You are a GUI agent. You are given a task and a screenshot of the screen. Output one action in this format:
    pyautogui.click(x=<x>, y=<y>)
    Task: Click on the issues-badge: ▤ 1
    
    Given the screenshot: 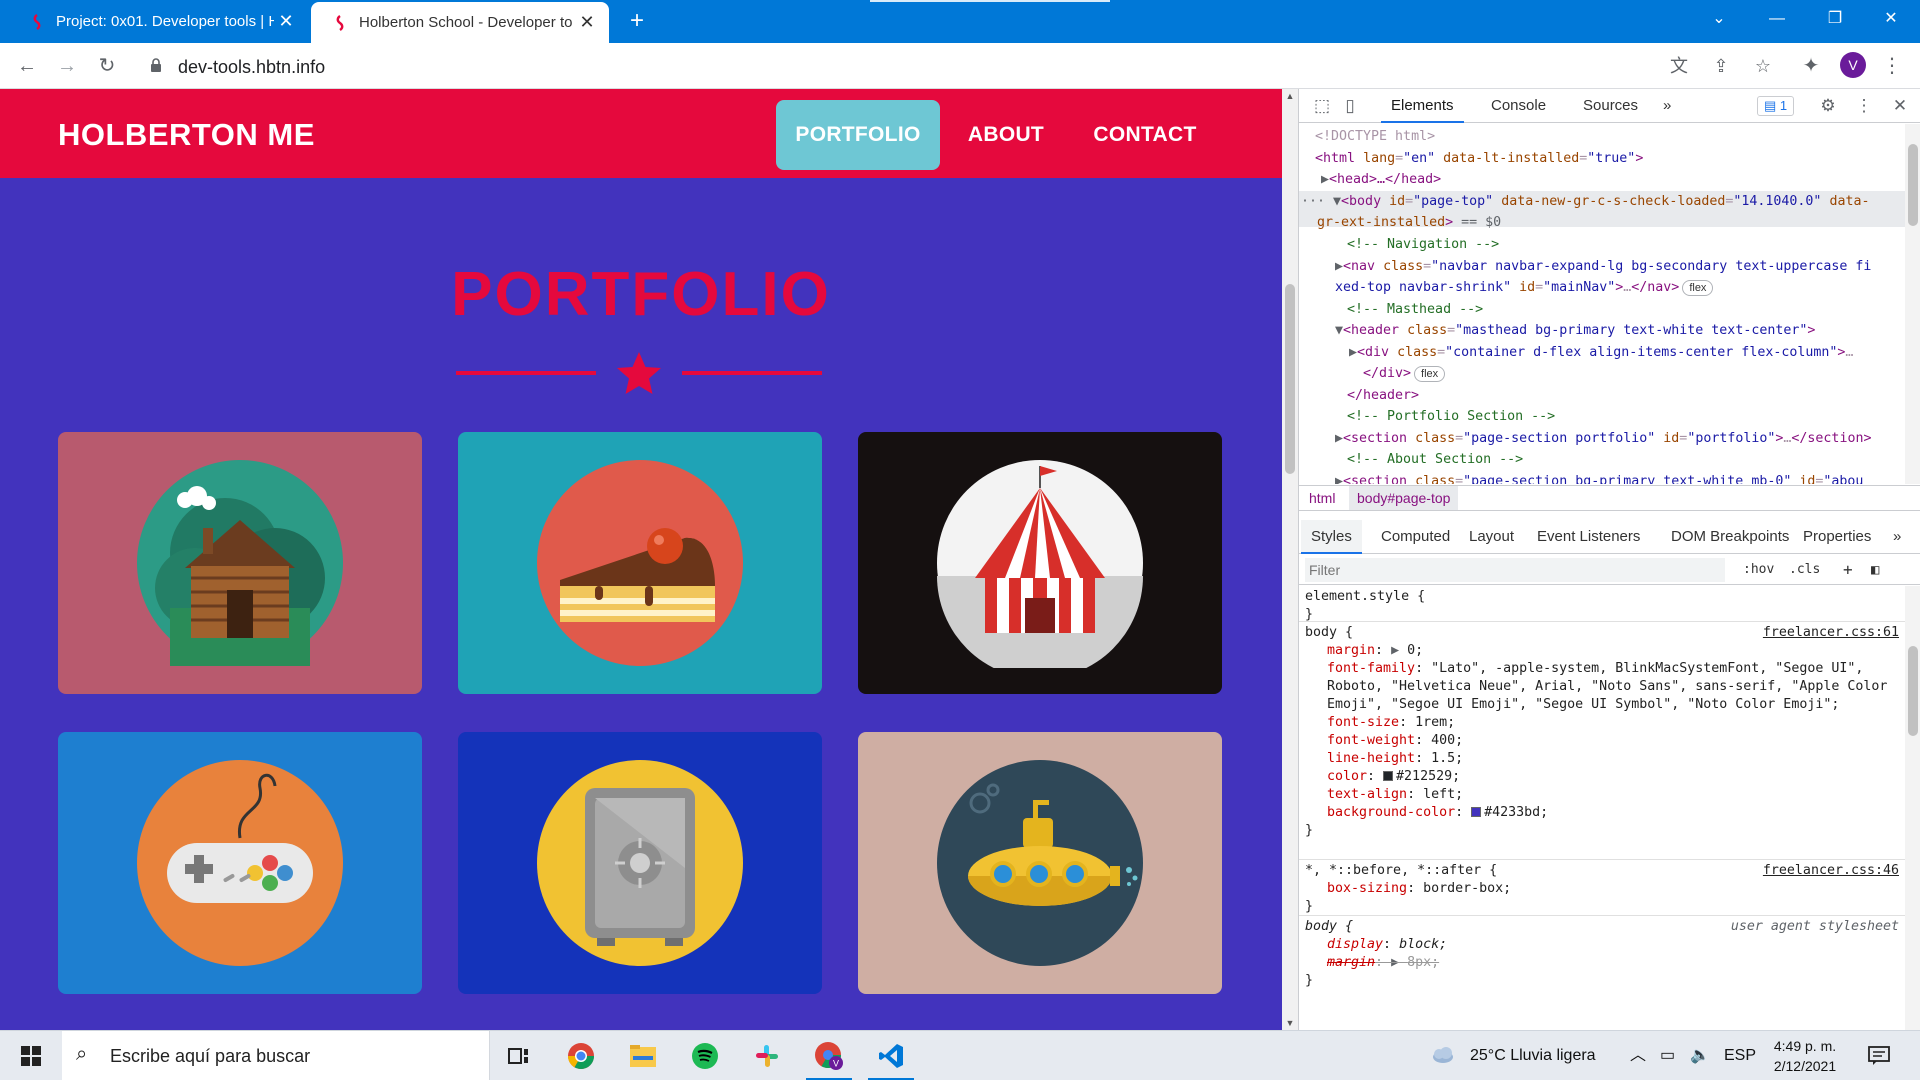 What is the action you would take?
    pyautogui.click(x=1776, y=106)
    